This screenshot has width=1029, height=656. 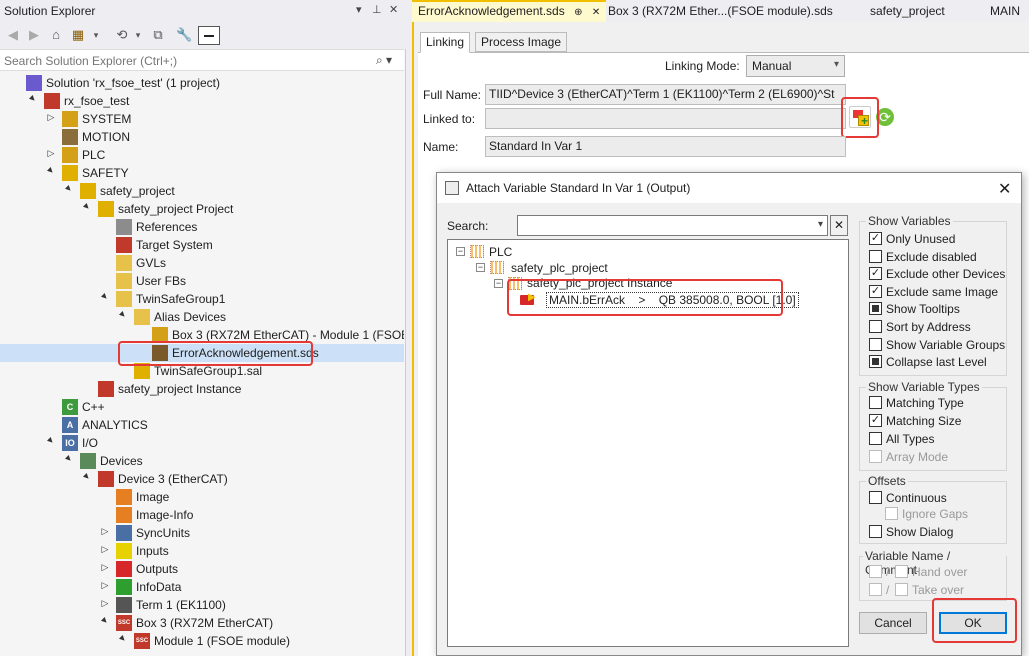 What do you see at coordinates (202, 137) in the screenshot?
I see `tree-item: MOTION` at bounding box center [202, 137].